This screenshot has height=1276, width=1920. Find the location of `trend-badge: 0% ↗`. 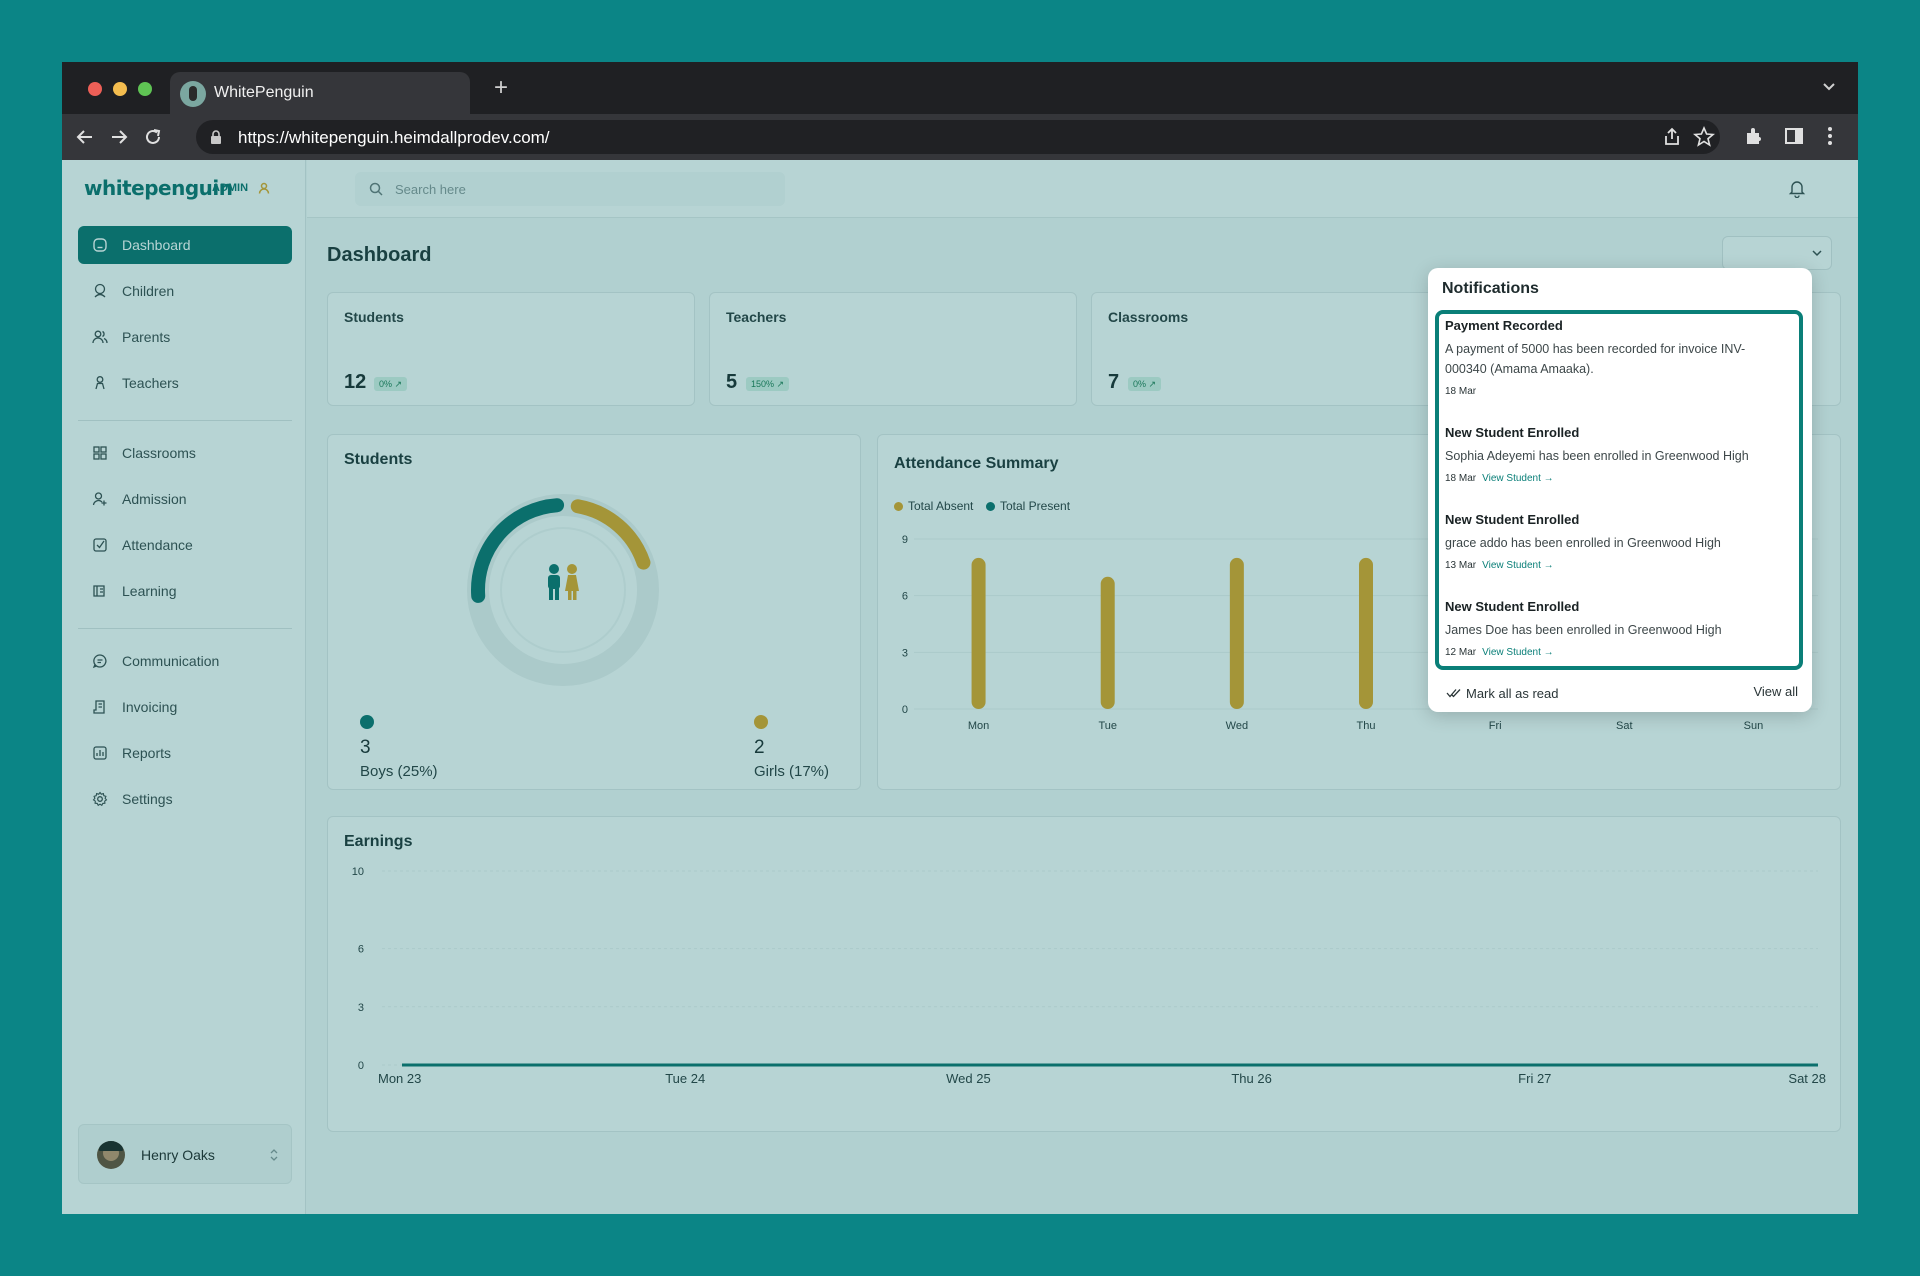

trend-badge: 0% ↗ is located at coordinates (391, 384).